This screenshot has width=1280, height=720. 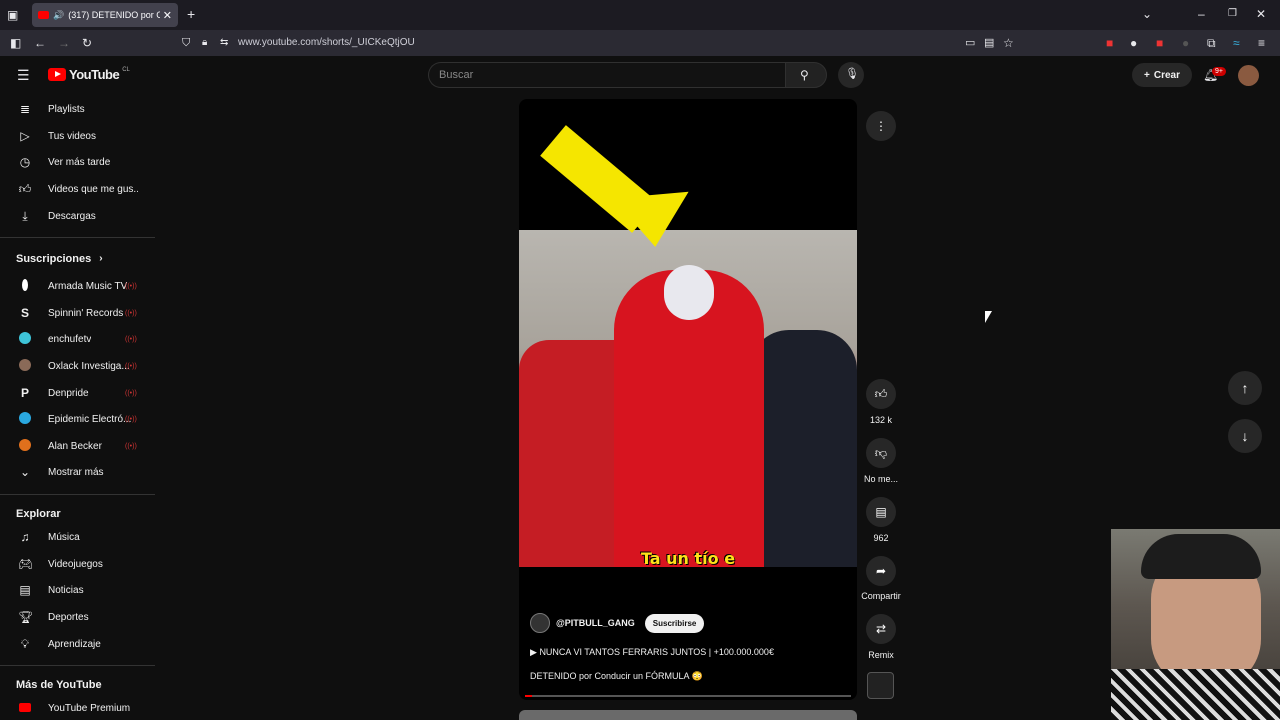 What do you see at coordinates (24, 313) in the screenshot?
I see `channel-avatar-icon: S` at bounding box center [24, 313].